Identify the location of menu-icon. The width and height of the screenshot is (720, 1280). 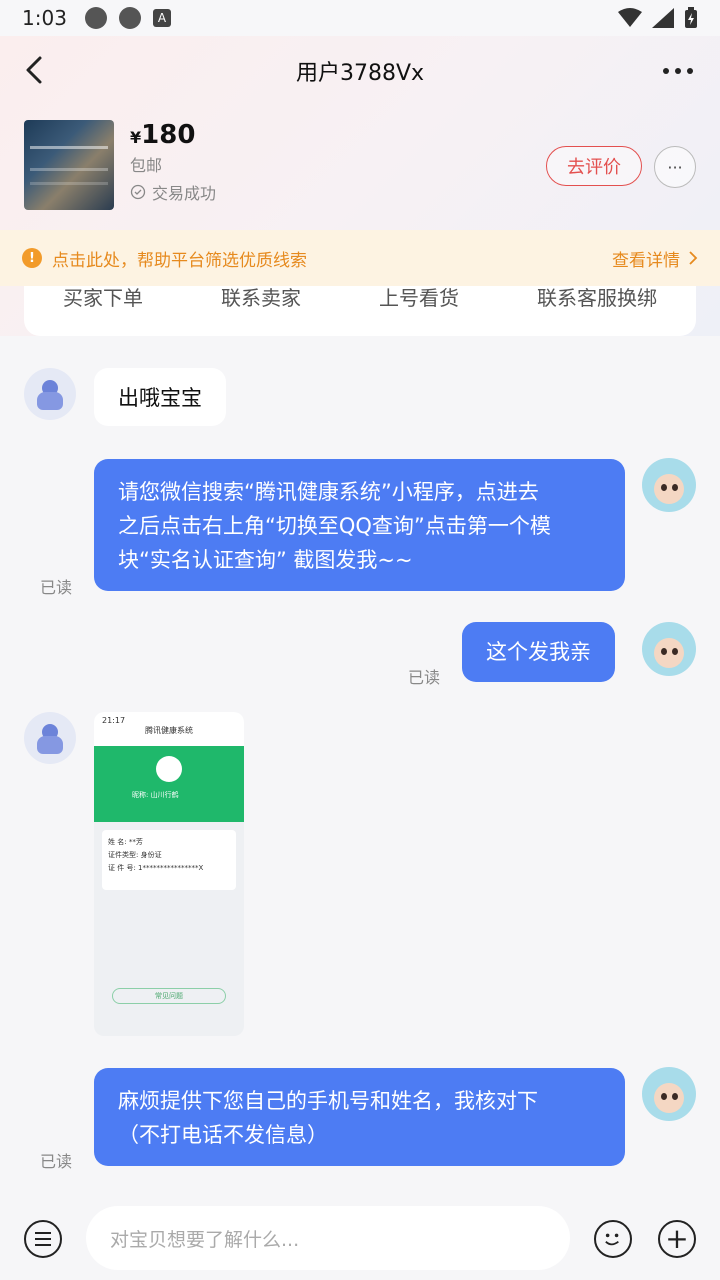
(43, 1239).